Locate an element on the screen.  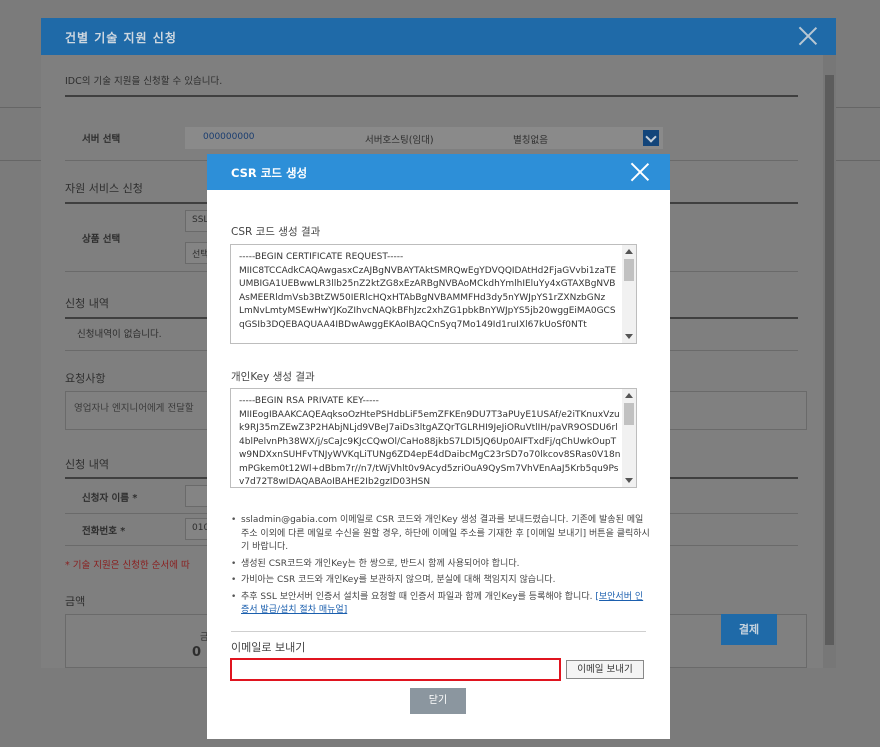
email-input is located at coordinates (395, 669).